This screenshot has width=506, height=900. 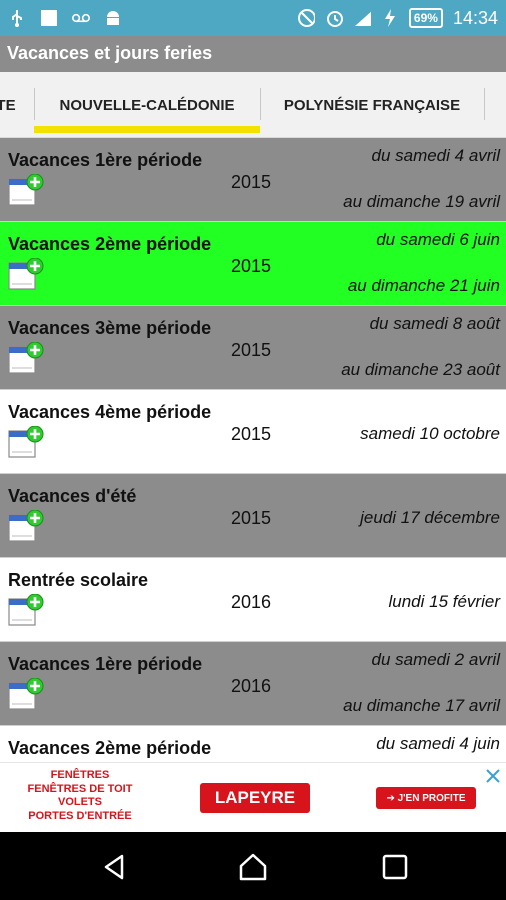 I want to click on ad-brand-logo: LAPEYRE, so click(x=255, y=798).